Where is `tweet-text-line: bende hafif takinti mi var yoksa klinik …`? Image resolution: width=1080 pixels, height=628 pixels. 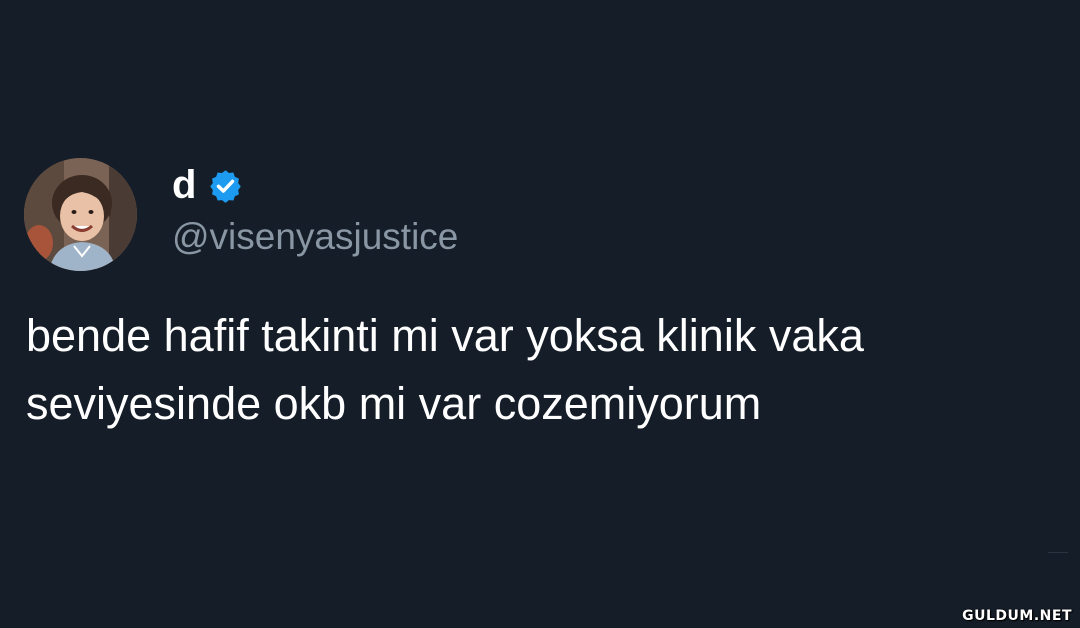 tweet-text-line: bende hafif takinti mi var yoksa klinik … is located at coordinates (445, 335).